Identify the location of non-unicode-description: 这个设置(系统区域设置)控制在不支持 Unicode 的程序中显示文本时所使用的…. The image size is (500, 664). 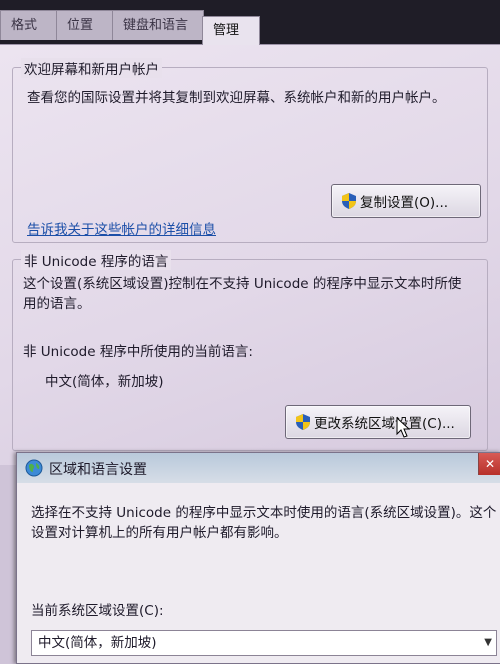
(242, 294).